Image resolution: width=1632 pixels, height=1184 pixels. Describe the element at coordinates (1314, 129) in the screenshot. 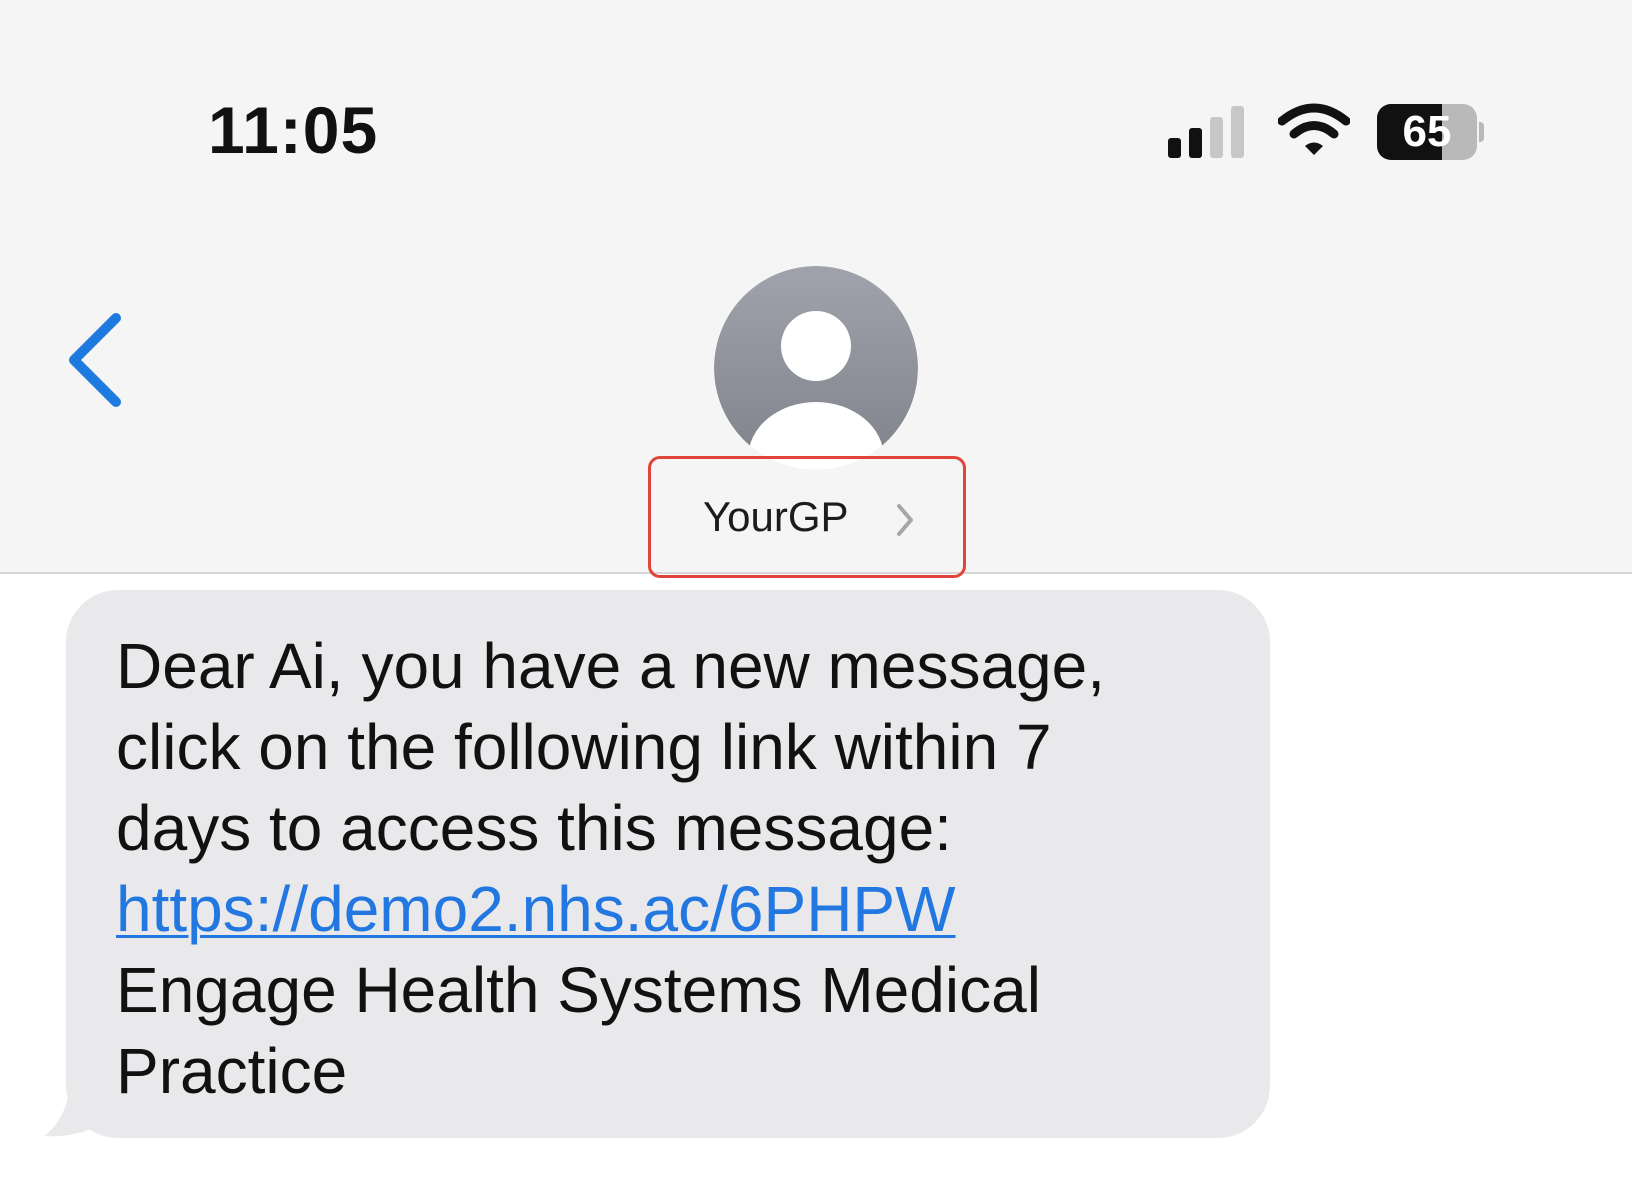

I see `wifi-icon` at that location.